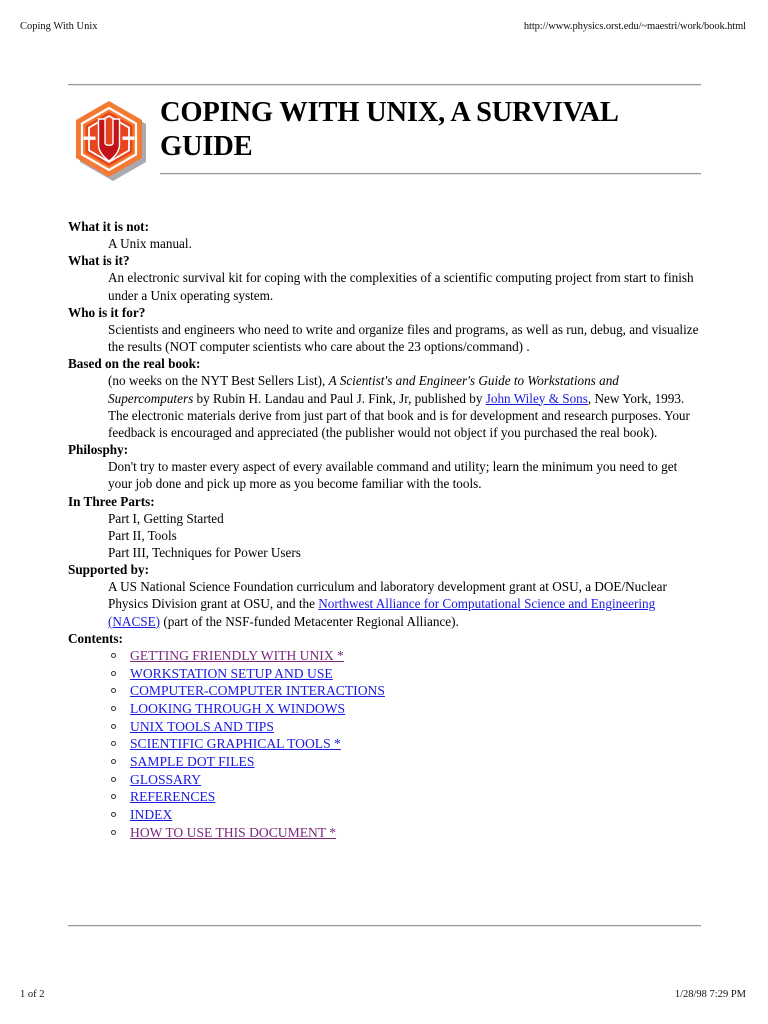 This screenshot has width=768, height=1024. What do you see at coordinates (404, 727) in the screenshot?
I see `list-item: UNIX TOOLS AND TIPS` at bounding box center [404, 727].